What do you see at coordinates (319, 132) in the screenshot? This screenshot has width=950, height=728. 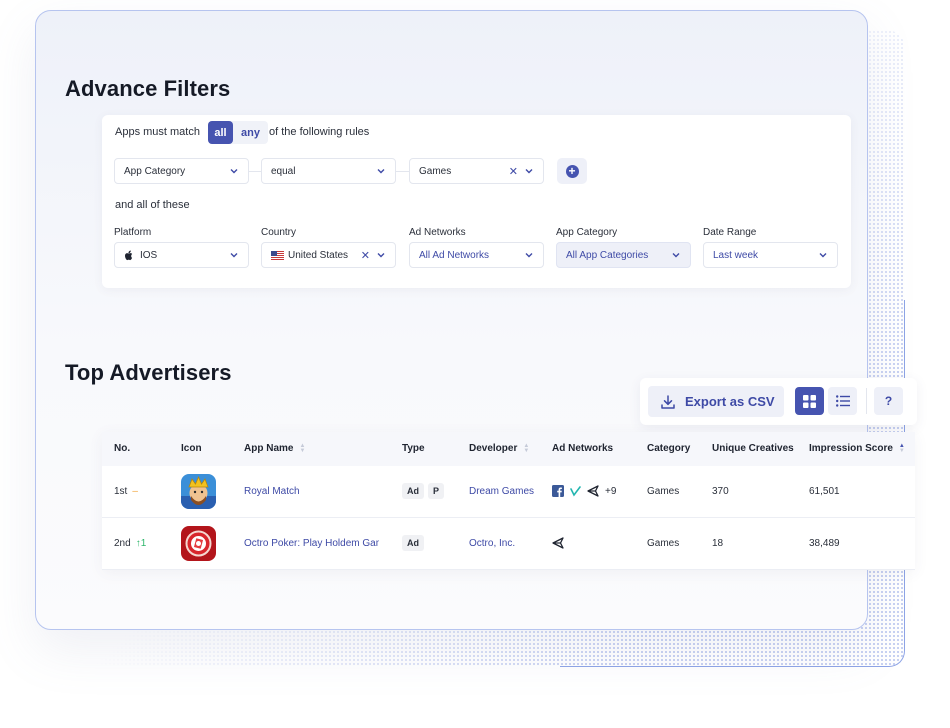 I see `match-suffix: of the following rules` at bounding box center [319, 132].